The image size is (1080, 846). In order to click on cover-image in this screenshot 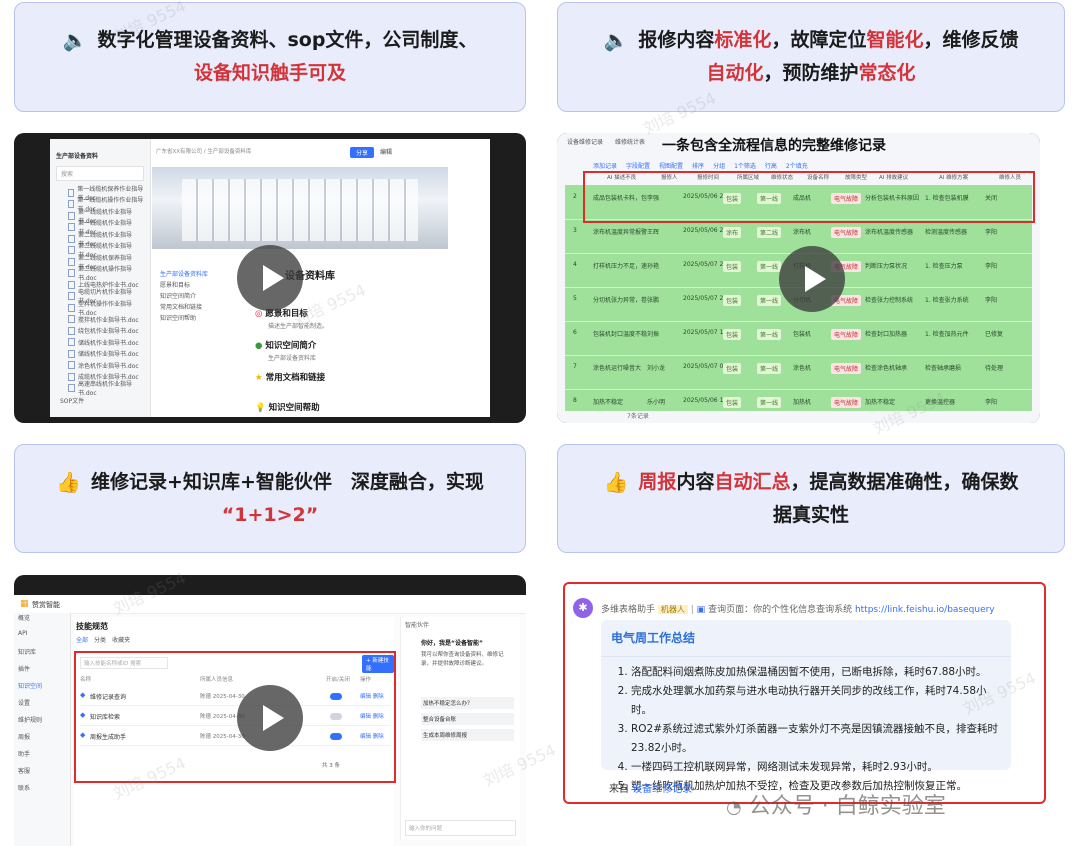, I will do `click(300, 208)`.